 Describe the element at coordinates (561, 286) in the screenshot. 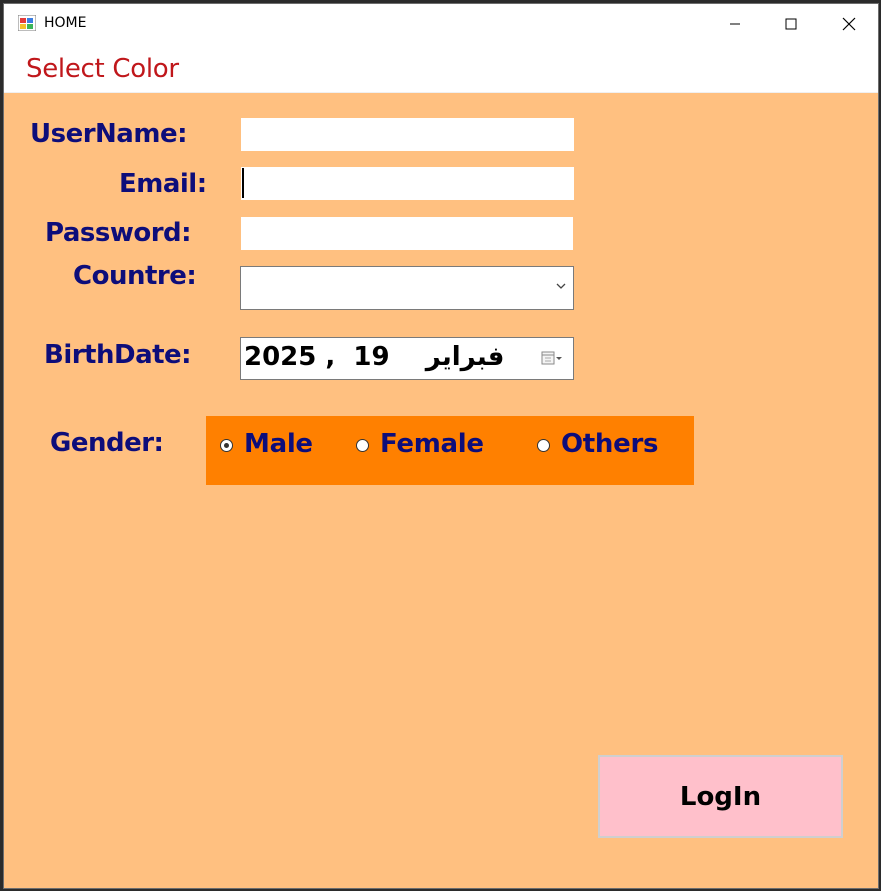

I see `chevron-down-icon` at that location.